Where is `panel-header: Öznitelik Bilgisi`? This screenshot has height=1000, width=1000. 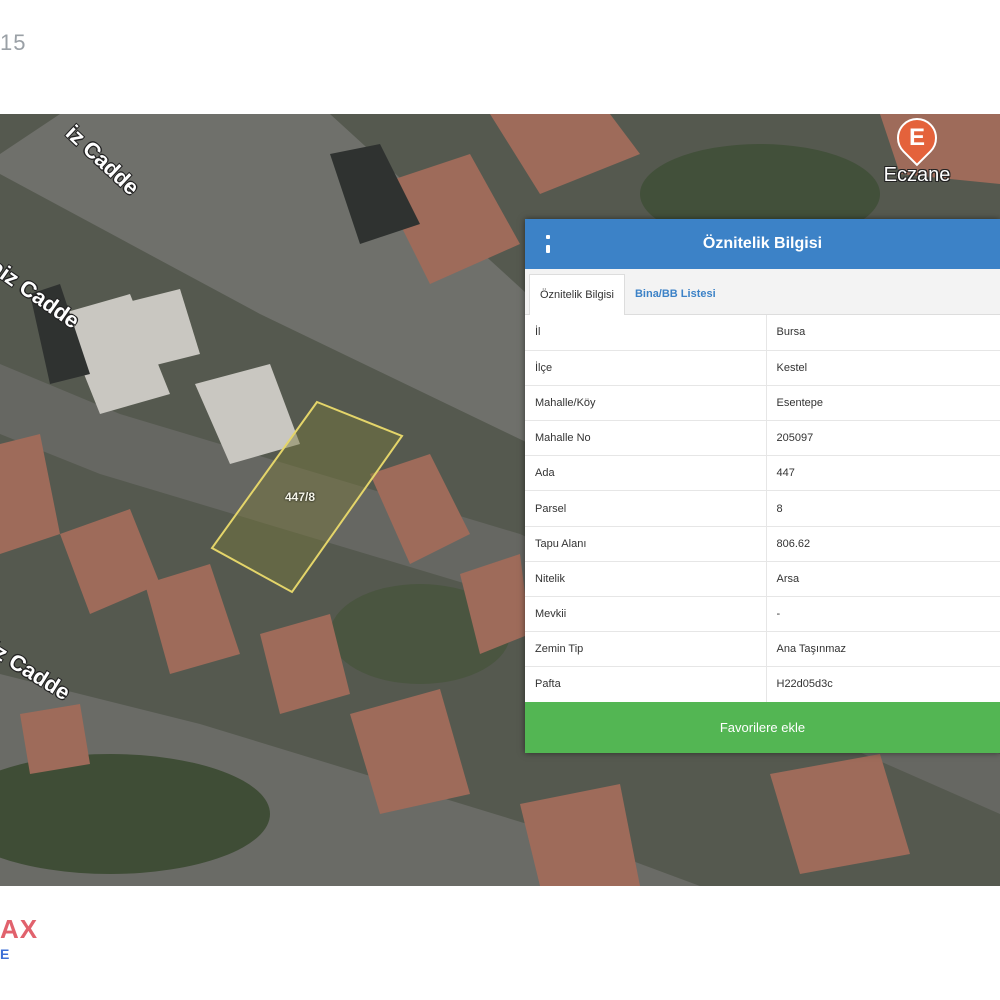 panel-header: Öznitelik Bilgisi is located at coordinates (762, 244).